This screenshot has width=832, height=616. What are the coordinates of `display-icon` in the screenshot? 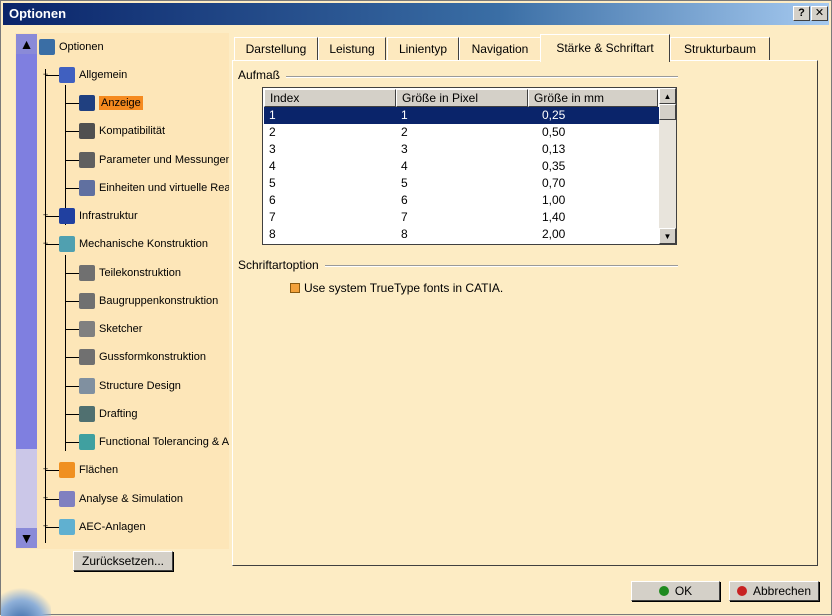 It's located at (87, 103).